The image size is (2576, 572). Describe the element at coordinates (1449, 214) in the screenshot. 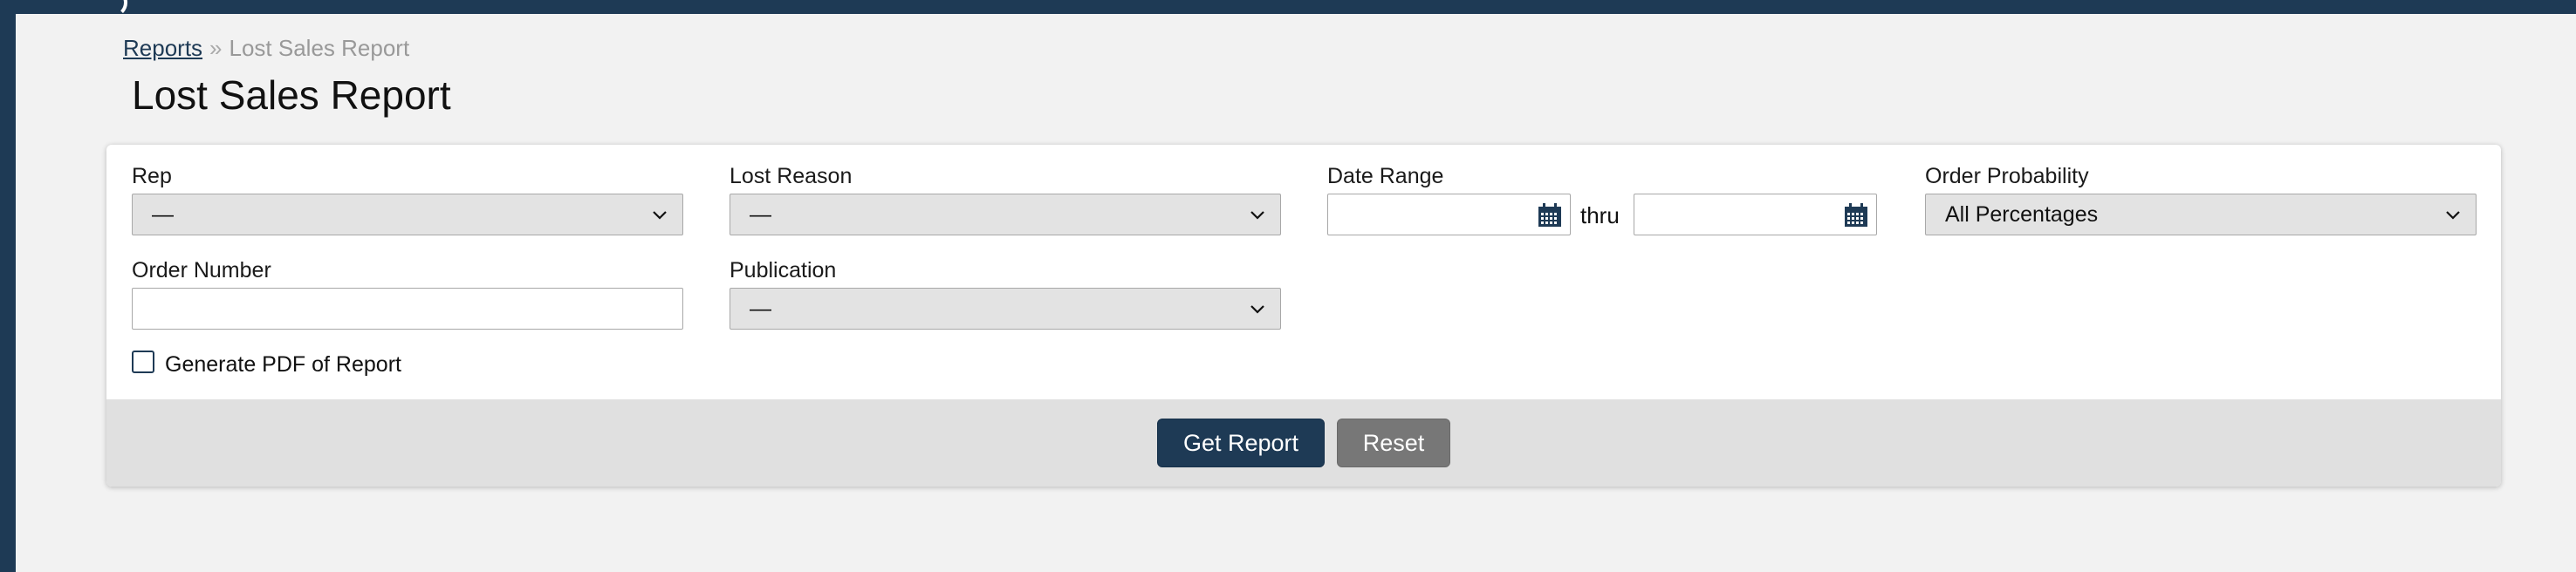

I see `date-from-input` at that location.